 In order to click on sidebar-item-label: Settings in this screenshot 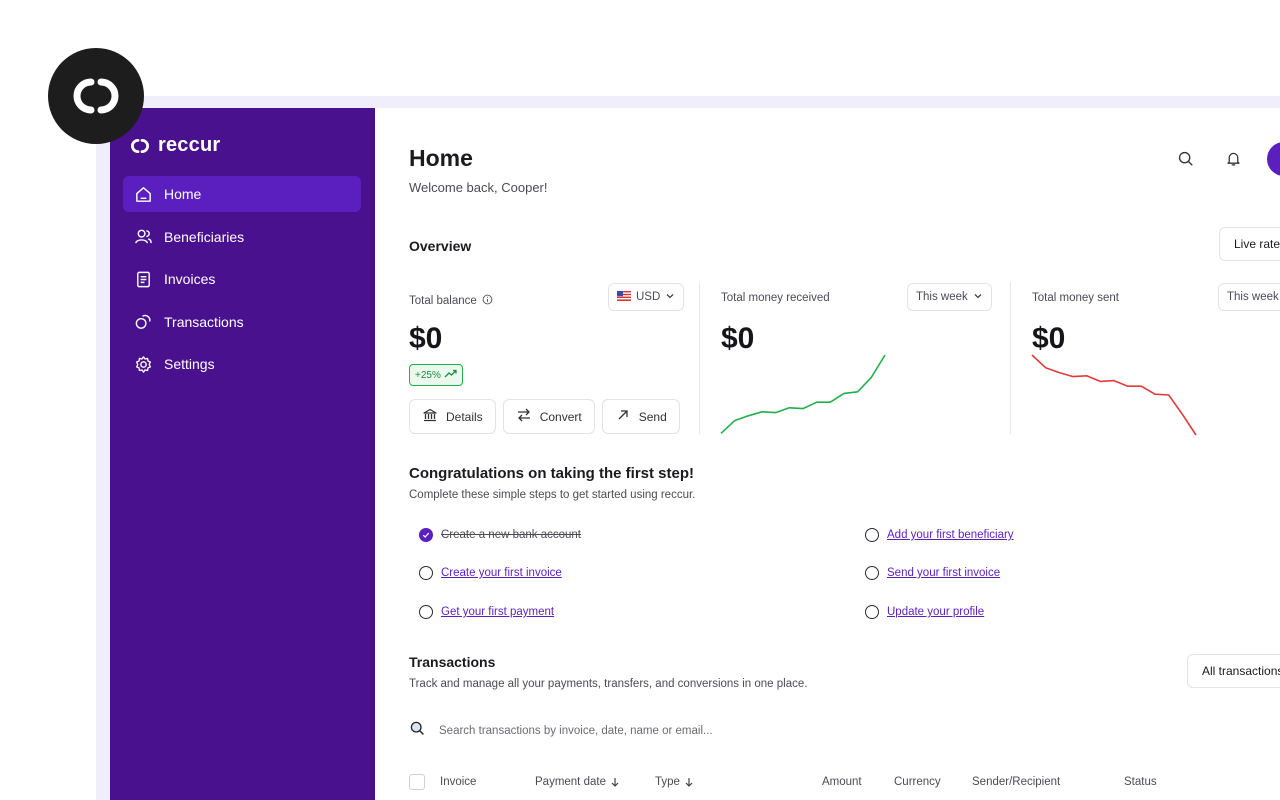, I will do `click(189, 364)`.